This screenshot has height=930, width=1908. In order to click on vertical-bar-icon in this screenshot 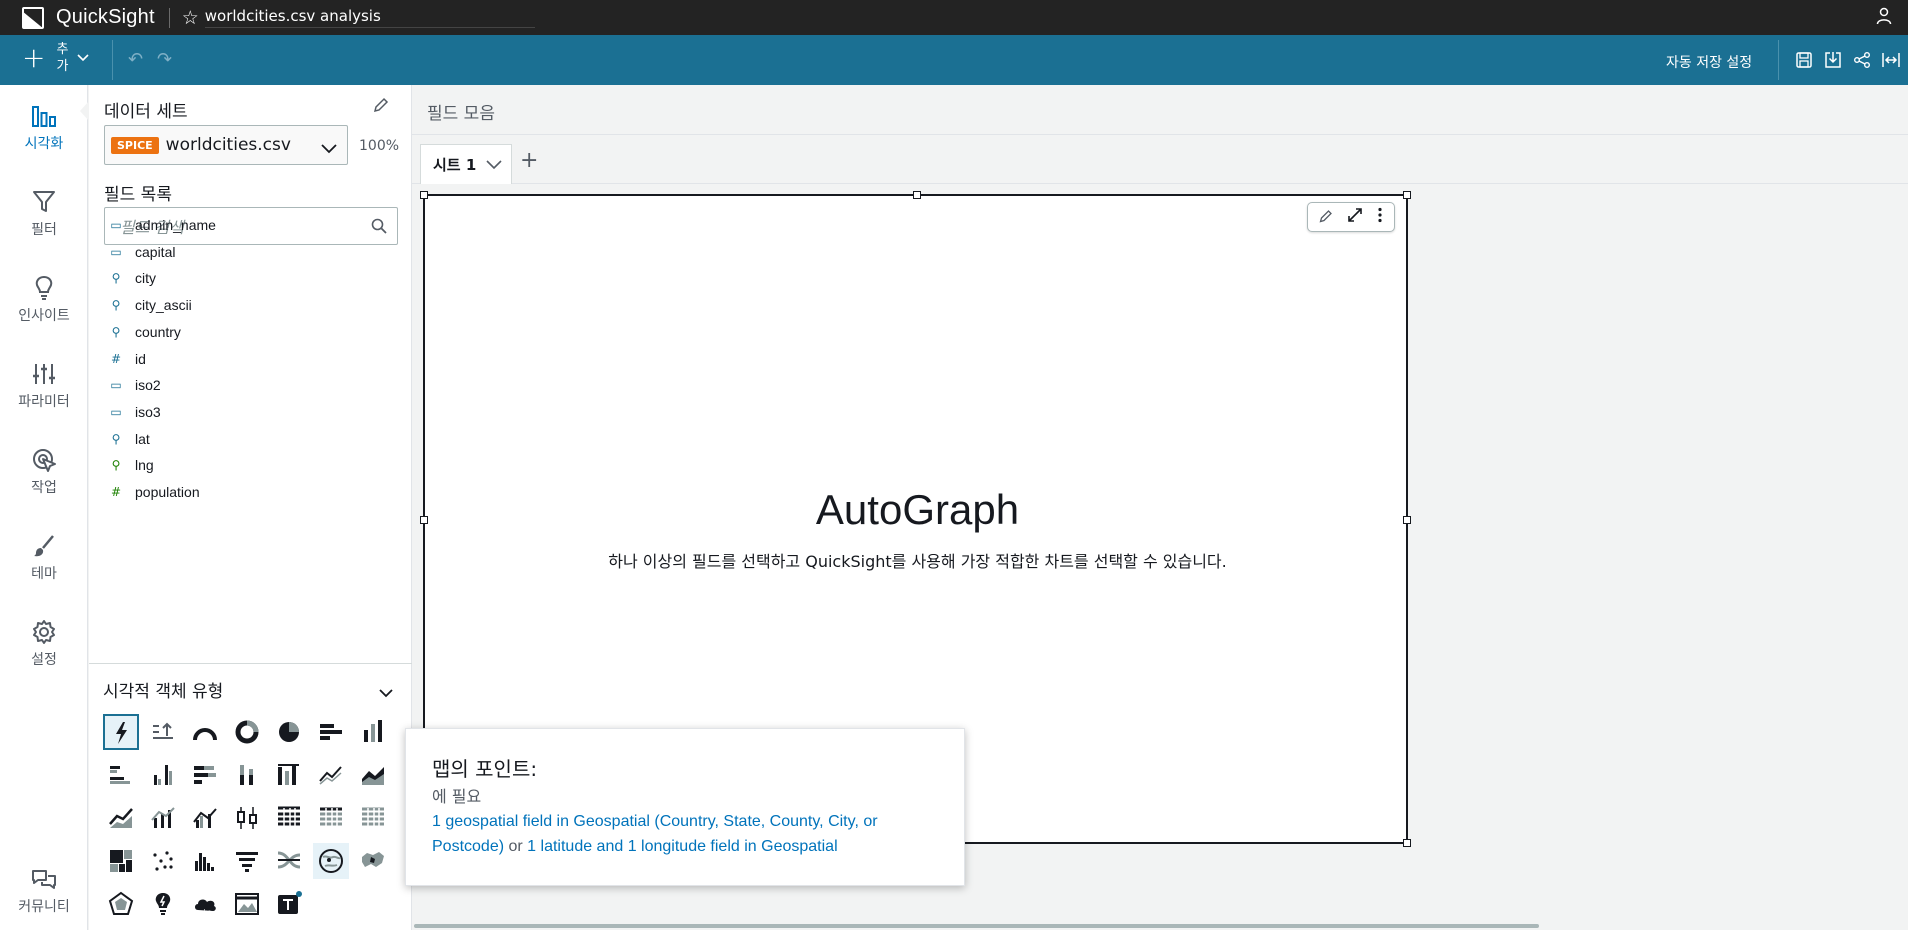, I will do `click(373, 732)`.